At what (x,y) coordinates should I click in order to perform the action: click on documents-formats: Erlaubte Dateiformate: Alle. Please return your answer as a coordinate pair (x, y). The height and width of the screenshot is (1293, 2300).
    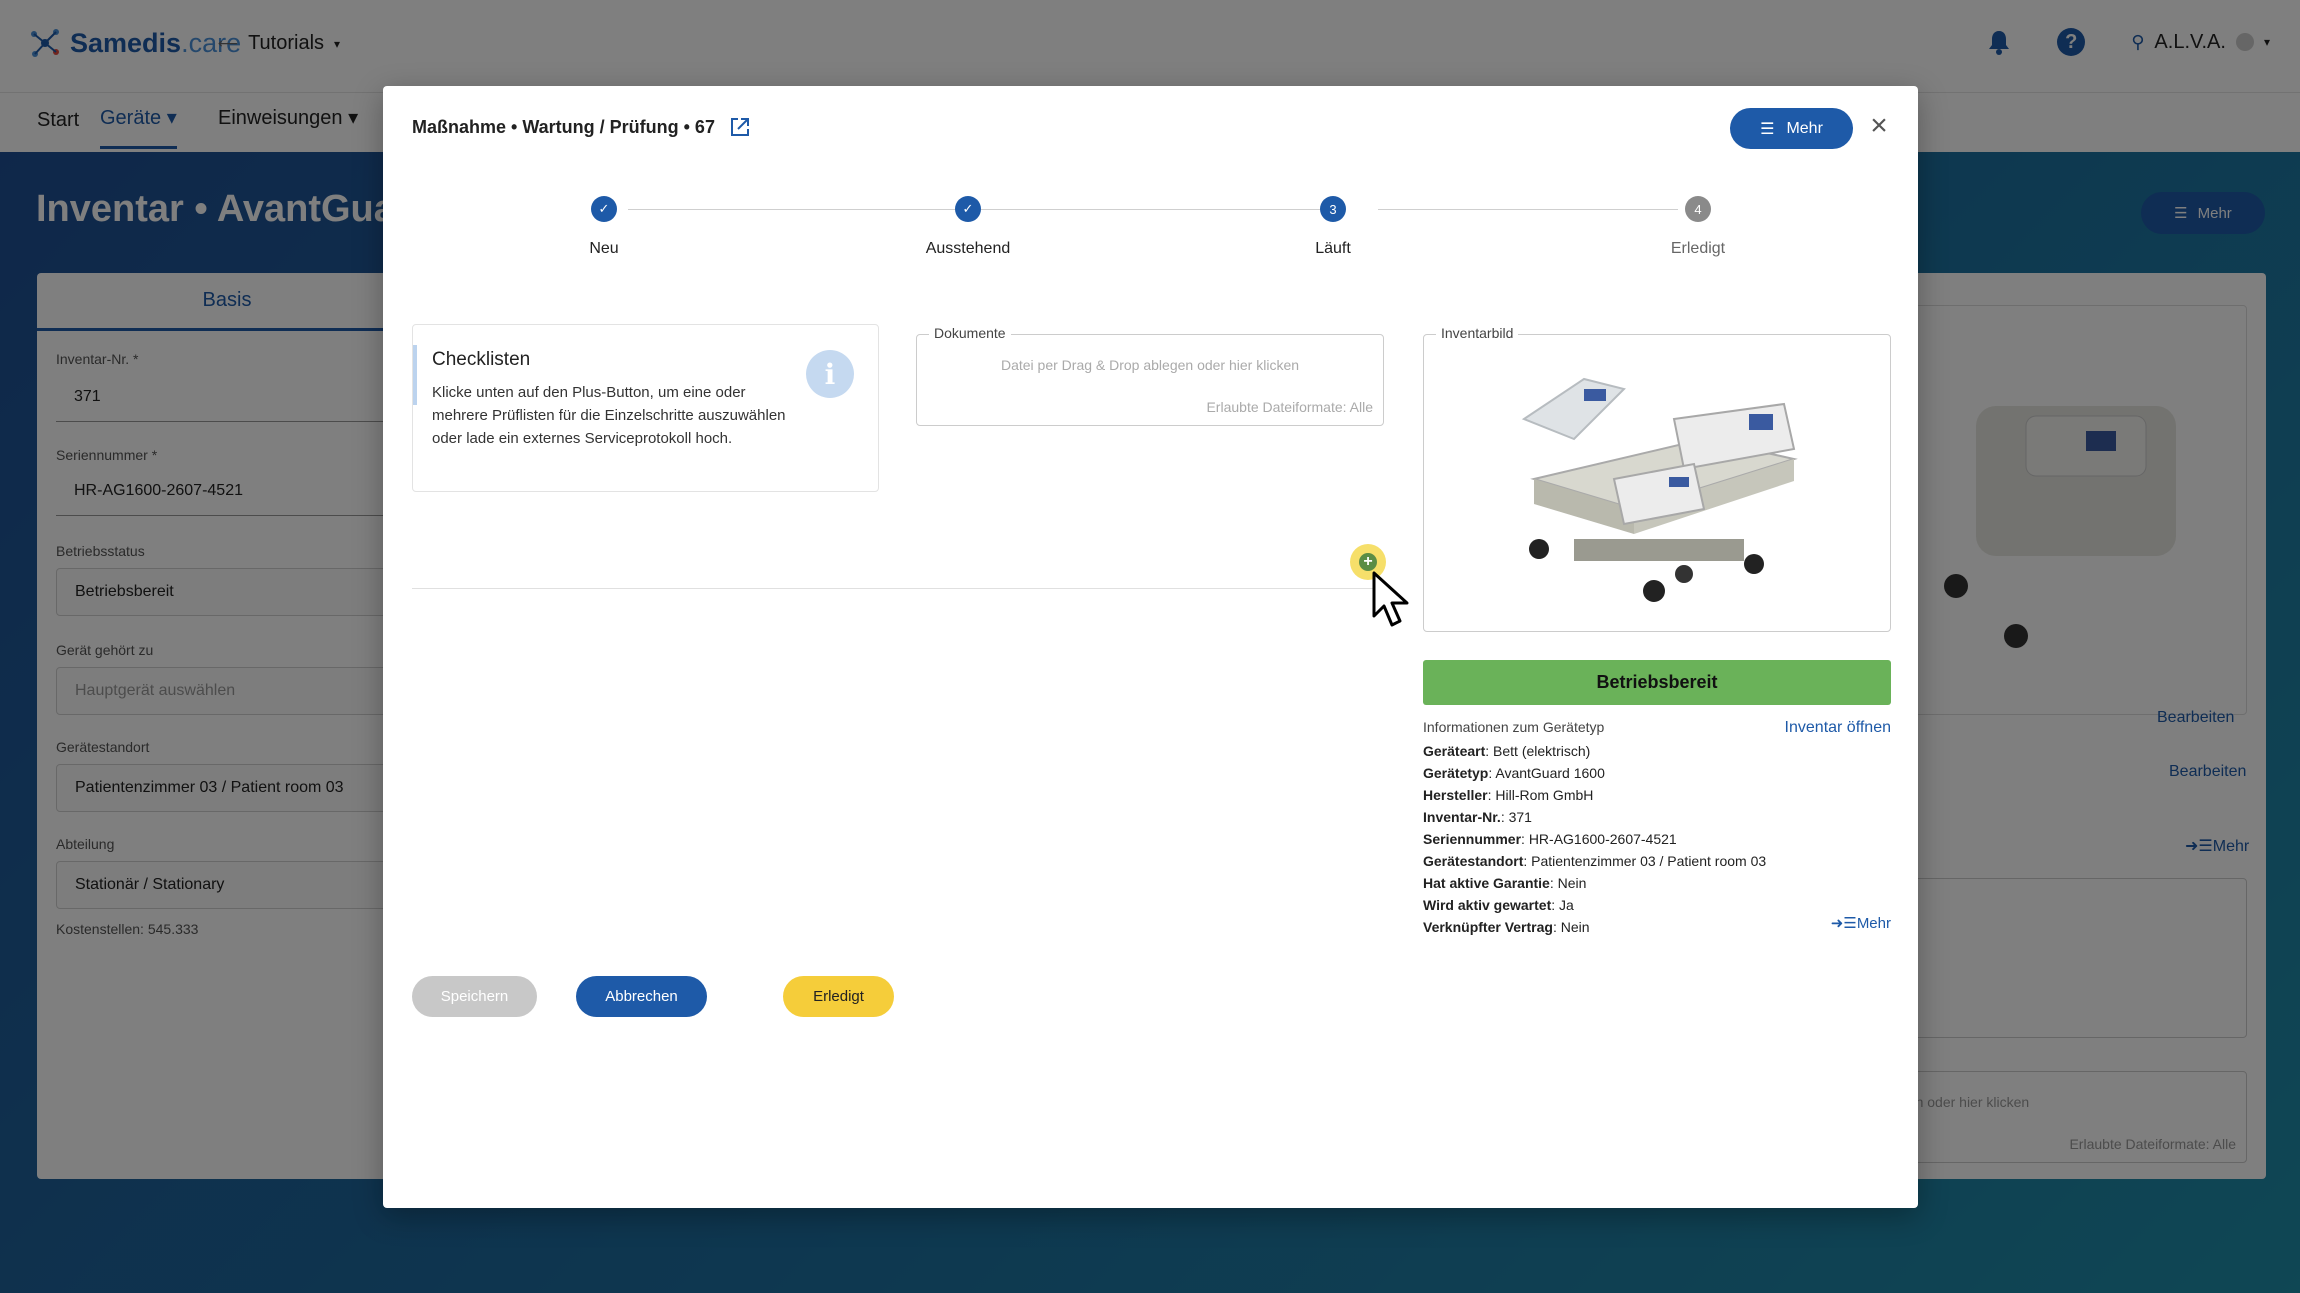
    Looking at the image, I should click on (1289, 407).